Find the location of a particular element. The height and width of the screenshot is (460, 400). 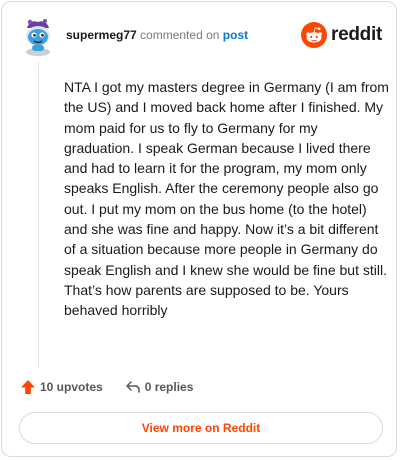

reddit-snoo-icon is located at coordinates (314, 35).